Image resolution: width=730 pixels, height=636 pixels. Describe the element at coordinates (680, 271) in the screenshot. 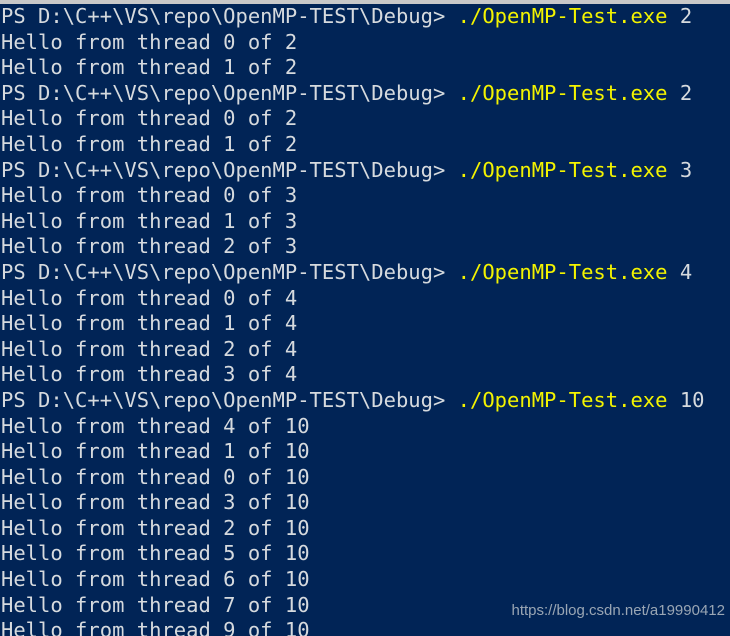

I see `prompt-argument: 4` at that location.